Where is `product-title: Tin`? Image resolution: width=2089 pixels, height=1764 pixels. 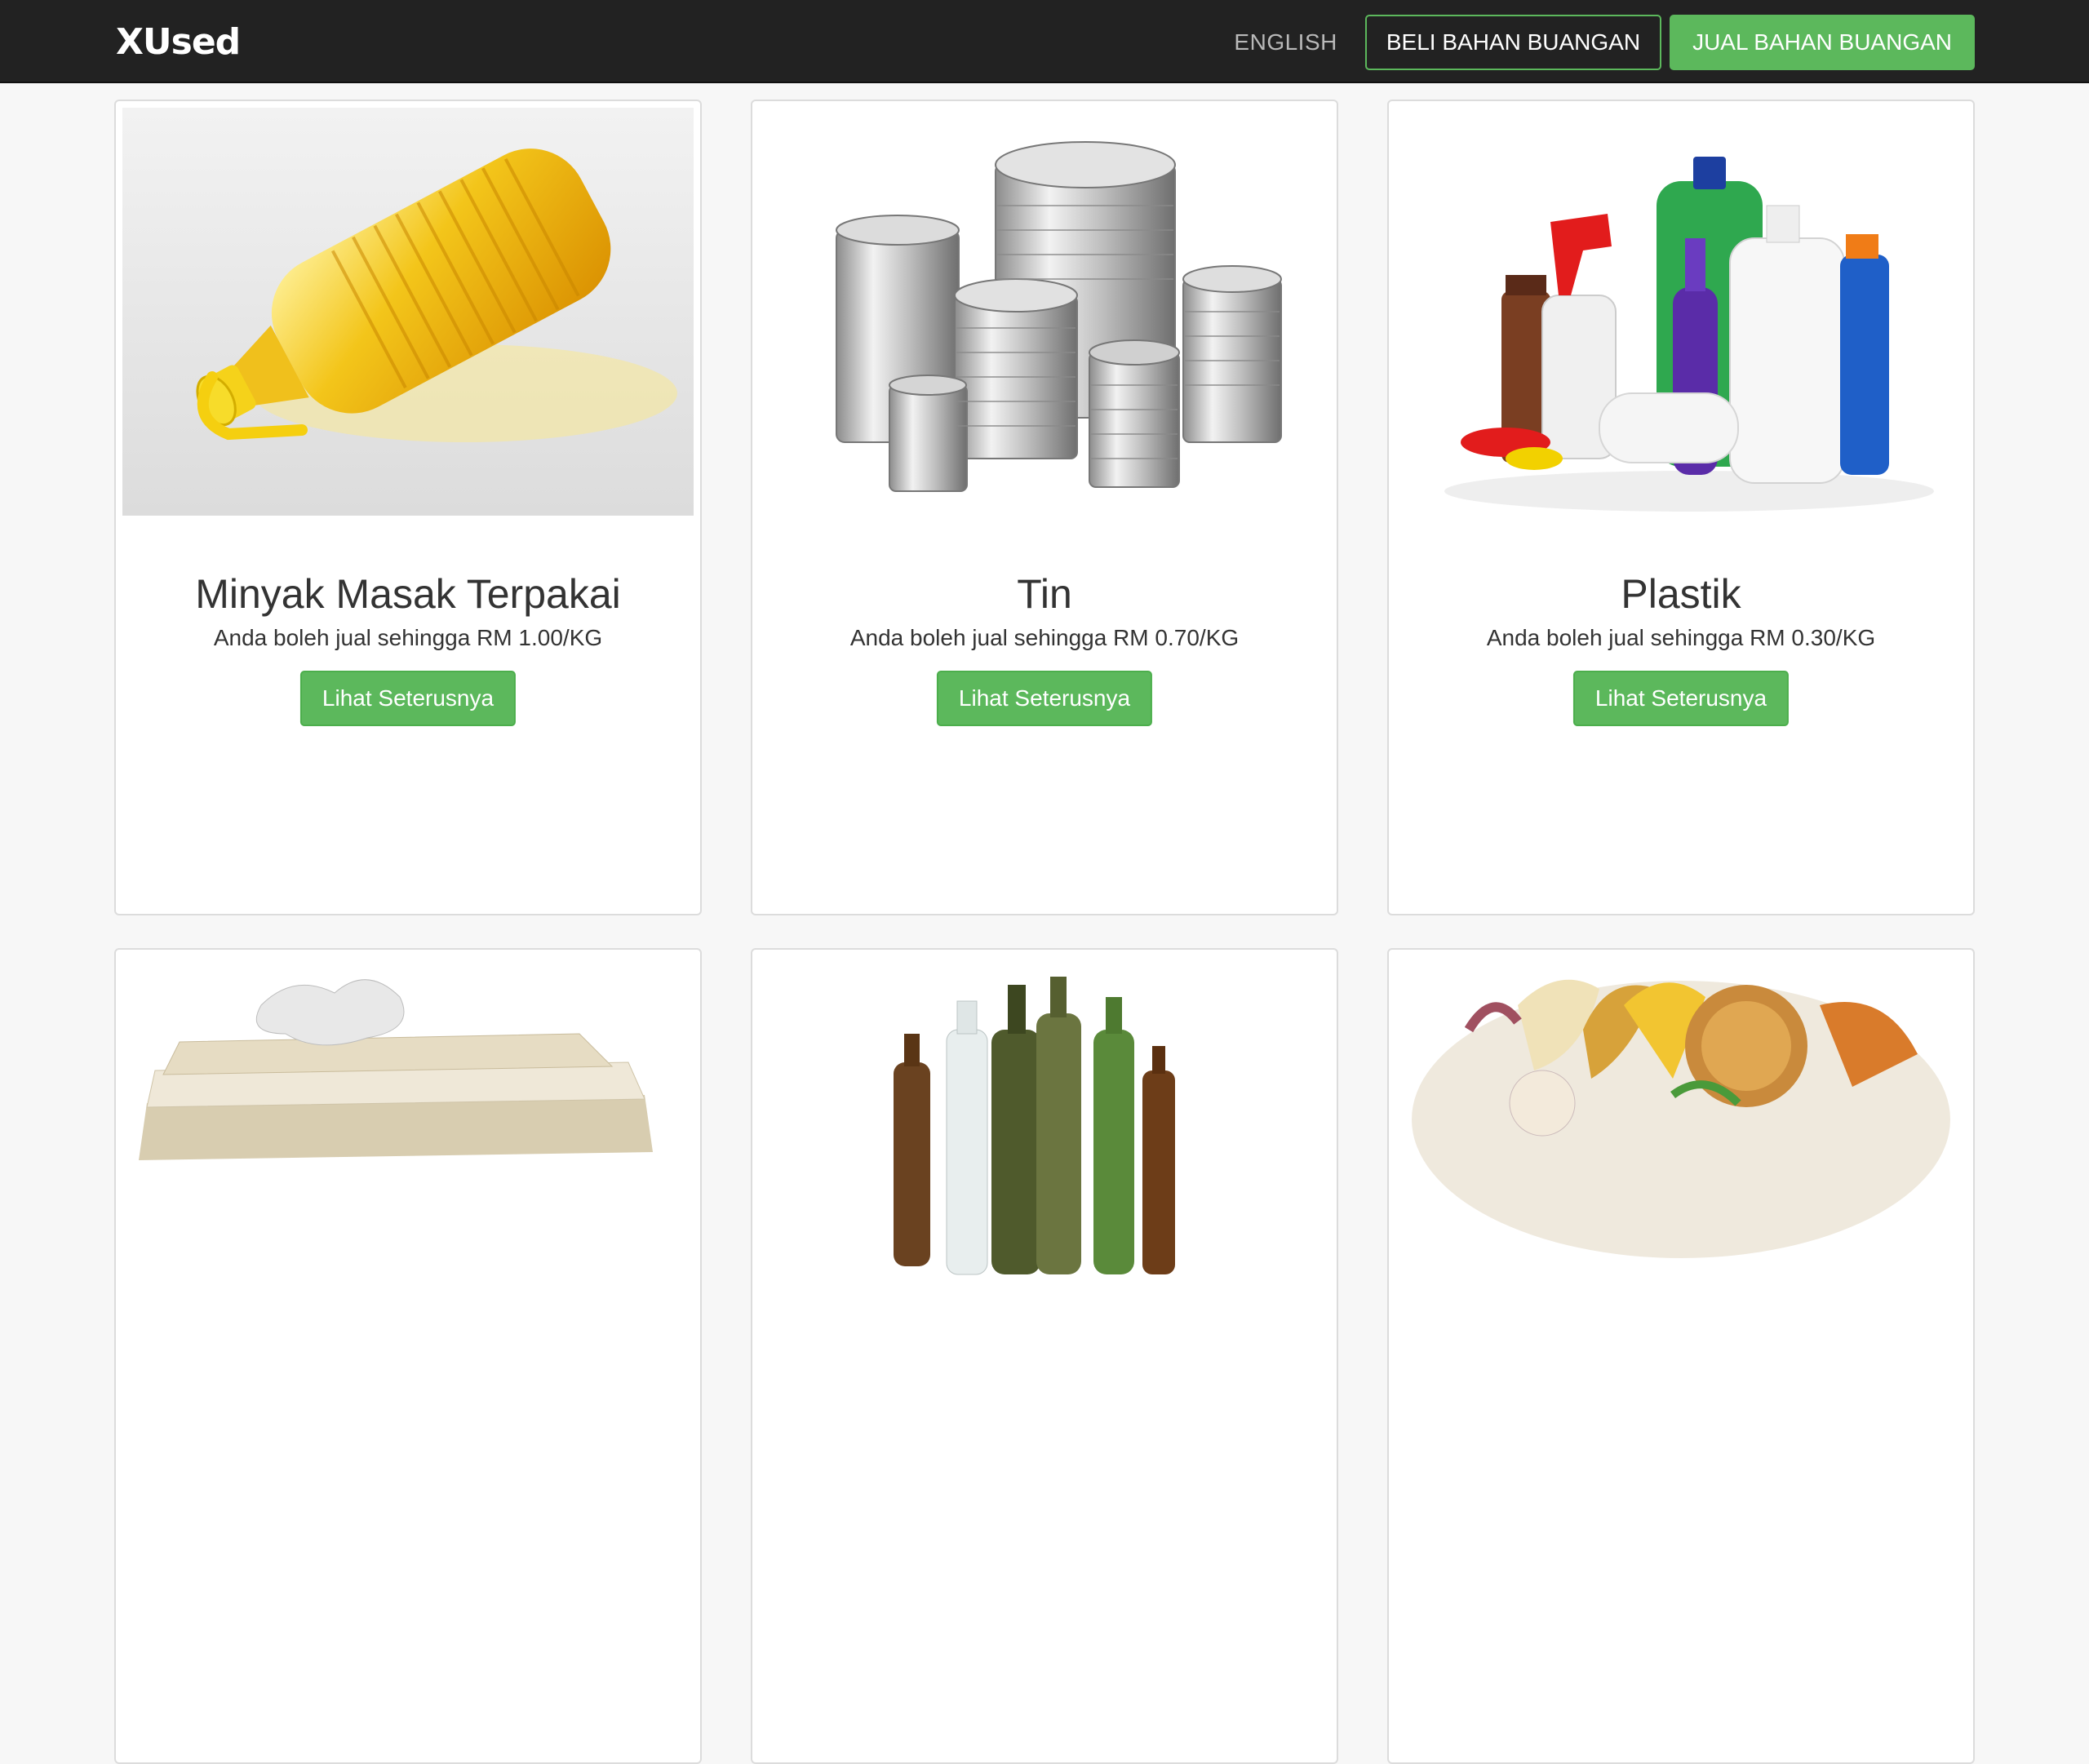 product-title: Tin is located at coordinates (1044, 594).